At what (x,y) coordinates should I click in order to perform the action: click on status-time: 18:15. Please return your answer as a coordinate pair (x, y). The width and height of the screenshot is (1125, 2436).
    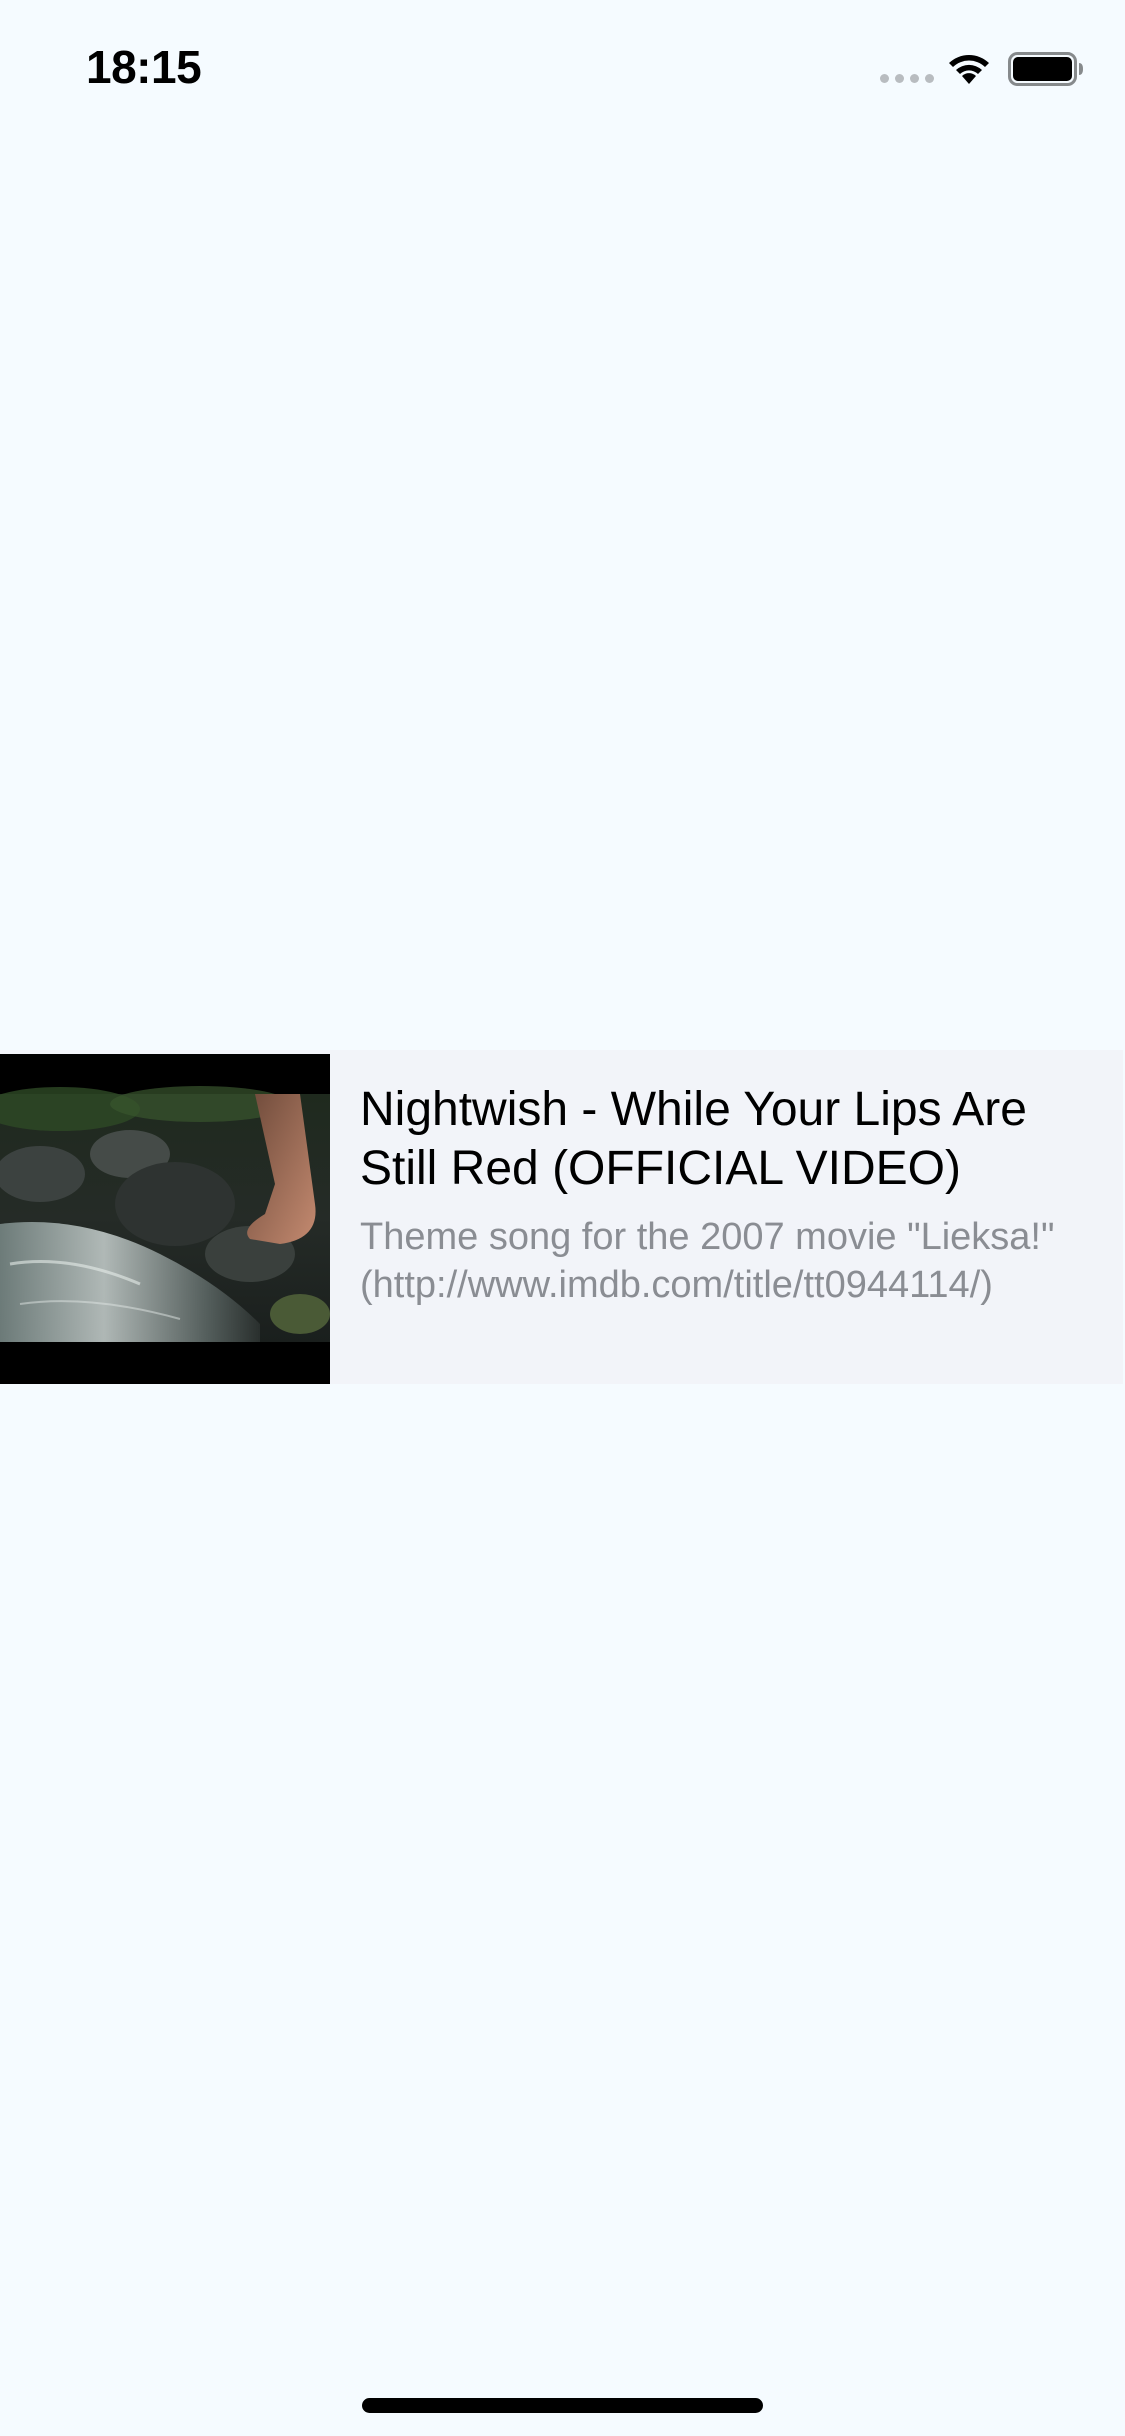
    Looking at the image, I should click on (144, 67).